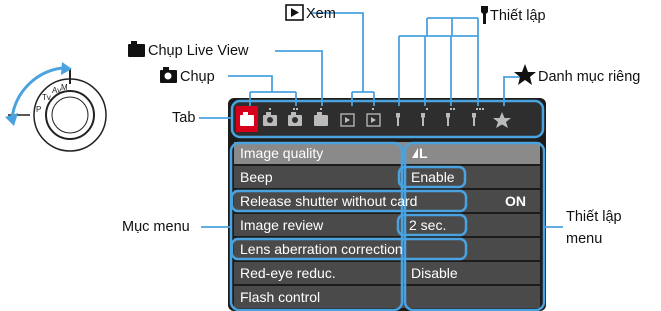 The width and height of the screenshot is (661, 311). What do you see at coordinates (434, 273) in the screenshot?
I see `value-red-eye: Disable` at bounding box center [434, 273].